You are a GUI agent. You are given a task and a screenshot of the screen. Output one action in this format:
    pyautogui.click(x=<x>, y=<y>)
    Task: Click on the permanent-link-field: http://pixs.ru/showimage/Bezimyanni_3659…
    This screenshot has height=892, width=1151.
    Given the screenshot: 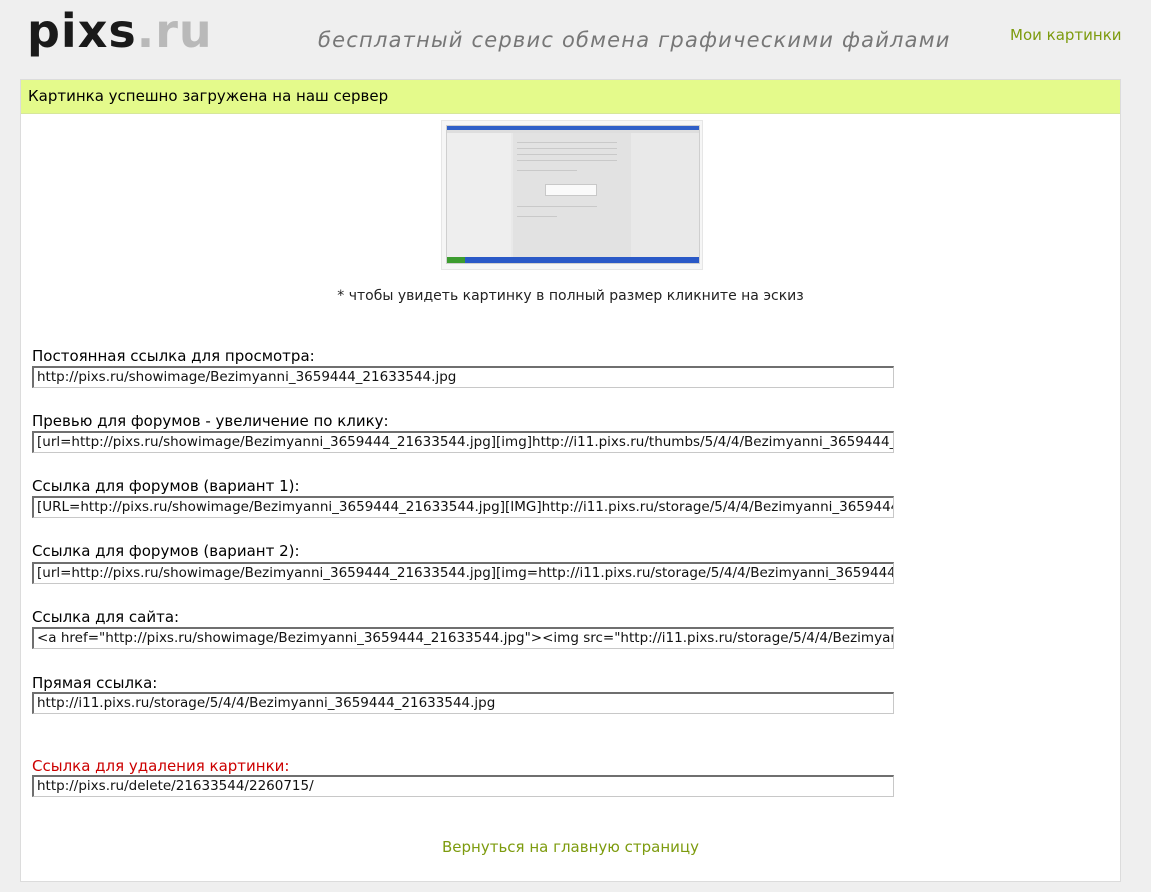 What is the action you would take?
    pyautogui.click(x=463, y=377)
    